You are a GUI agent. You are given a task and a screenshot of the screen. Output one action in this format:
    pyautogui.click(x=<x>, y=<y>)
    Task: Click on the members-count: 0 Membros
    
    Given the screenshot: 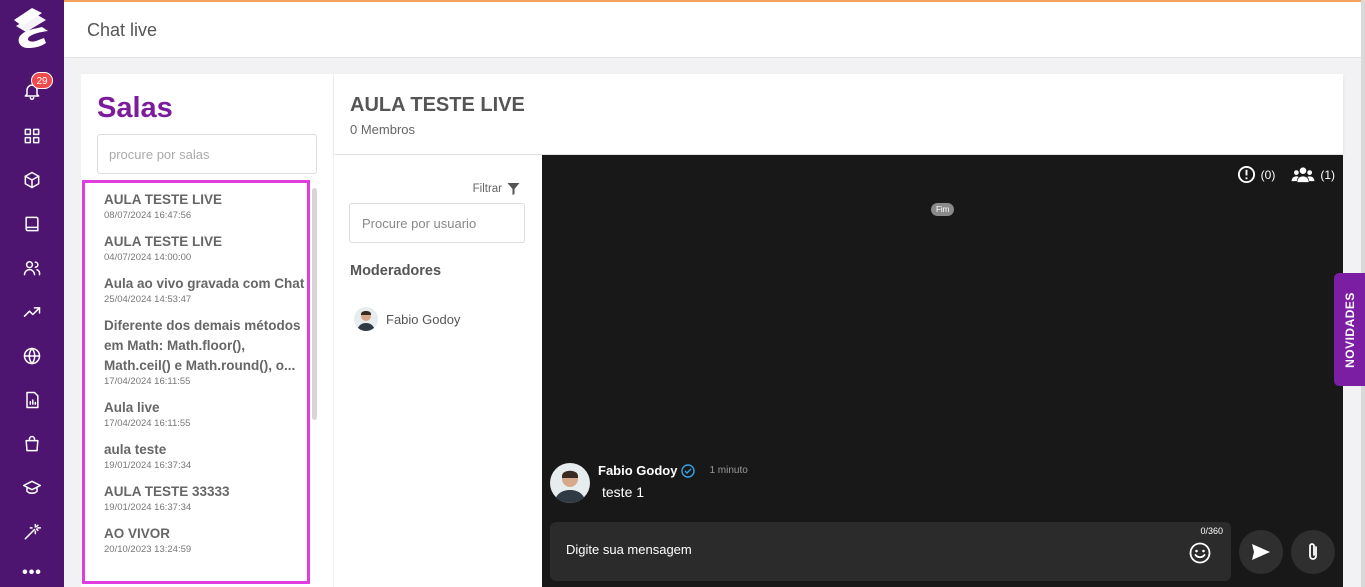 What is the action you would take?
    pyautogui.click(x=383, y=129)
    